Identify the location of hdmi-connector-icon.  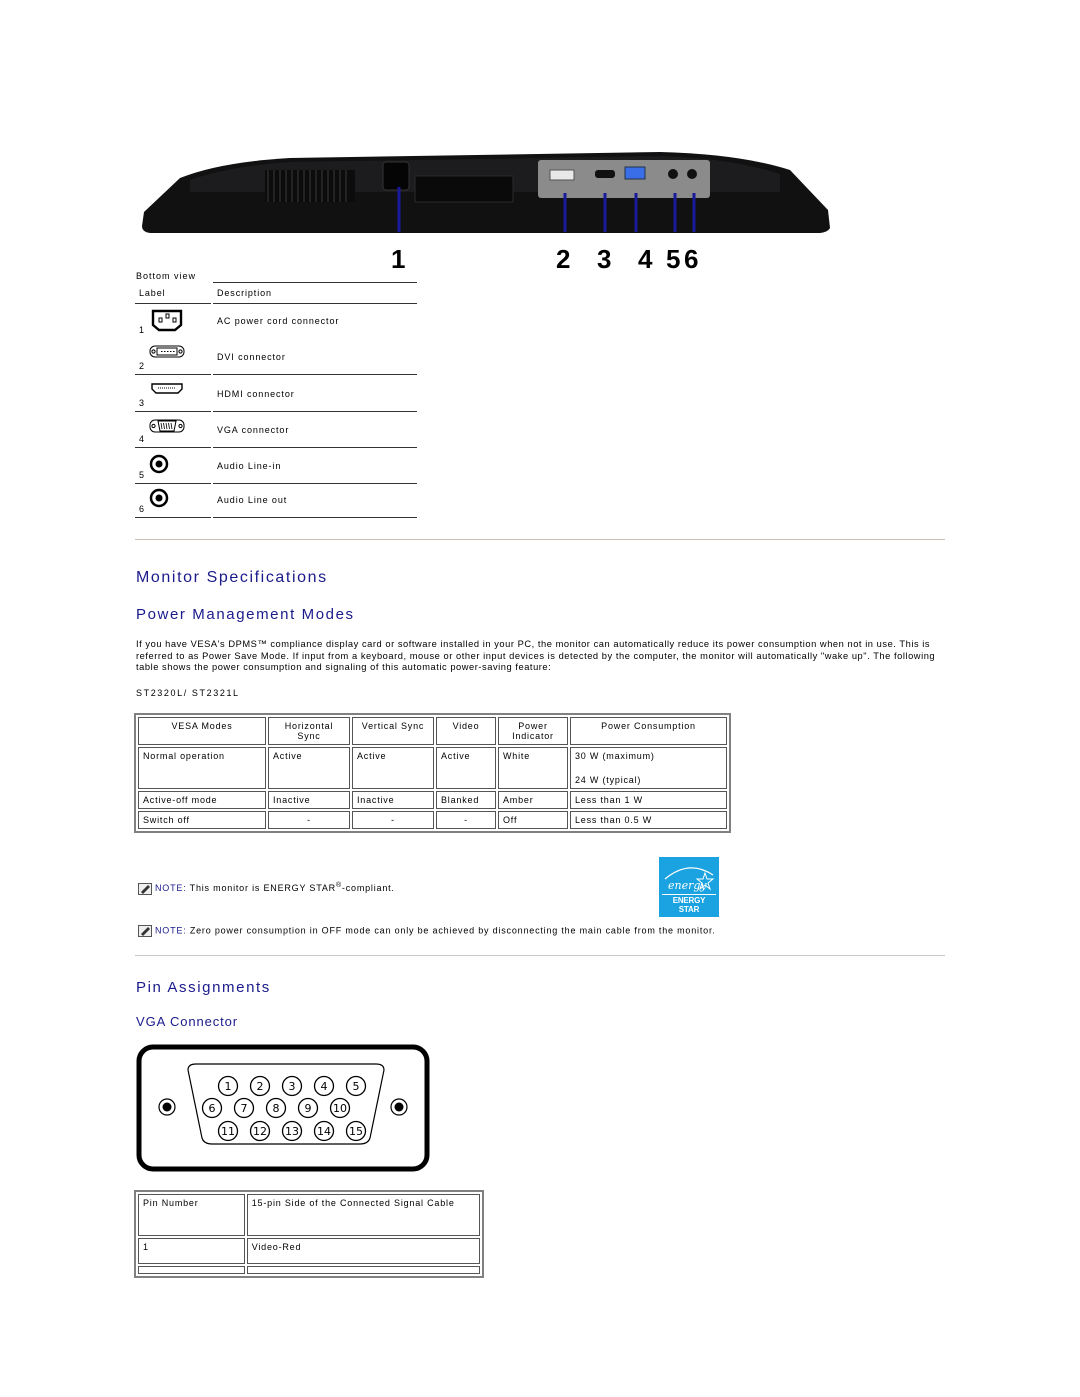
(167, 388).